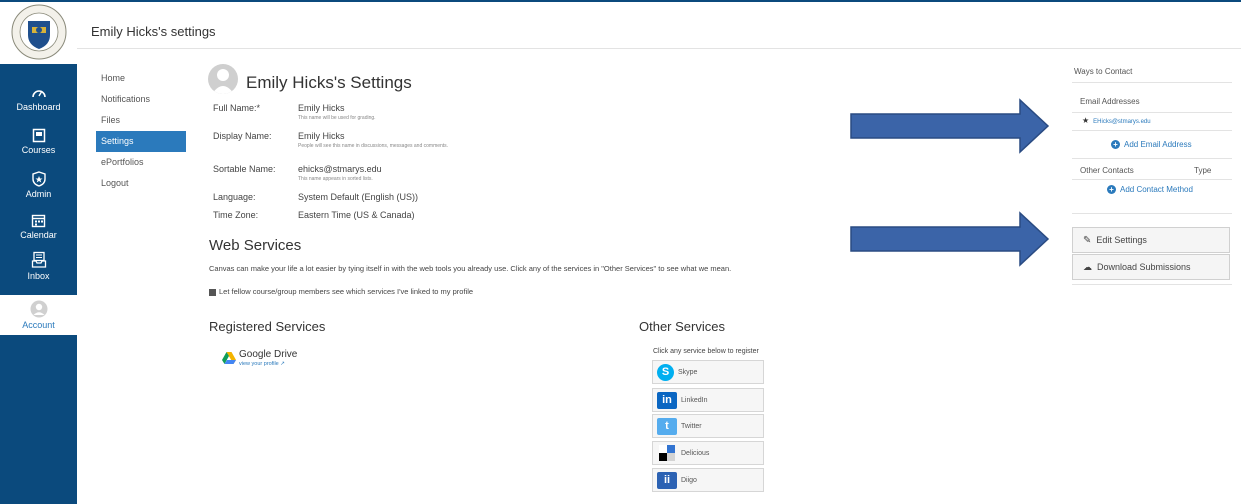  I want to click on seal-icon, so click(38, 32).